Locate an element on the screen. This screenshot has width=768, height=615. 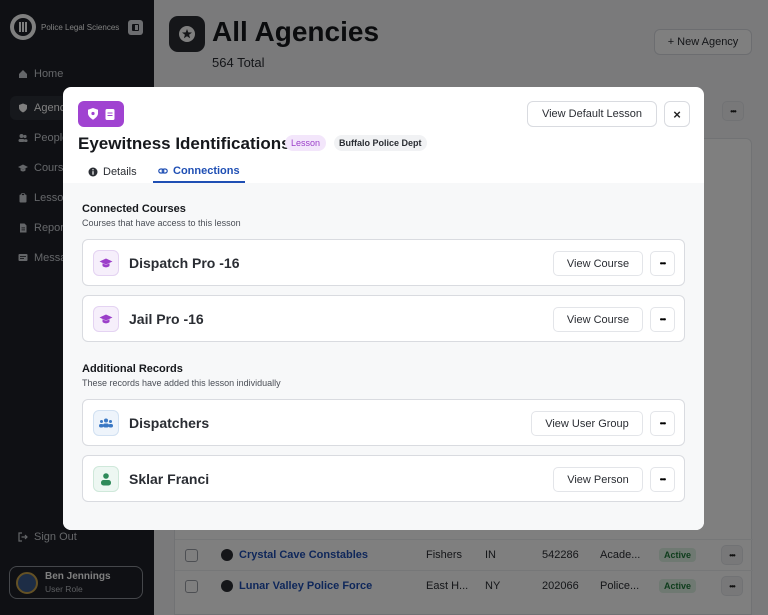
close-icon: × is located at coordinates (677, 114).